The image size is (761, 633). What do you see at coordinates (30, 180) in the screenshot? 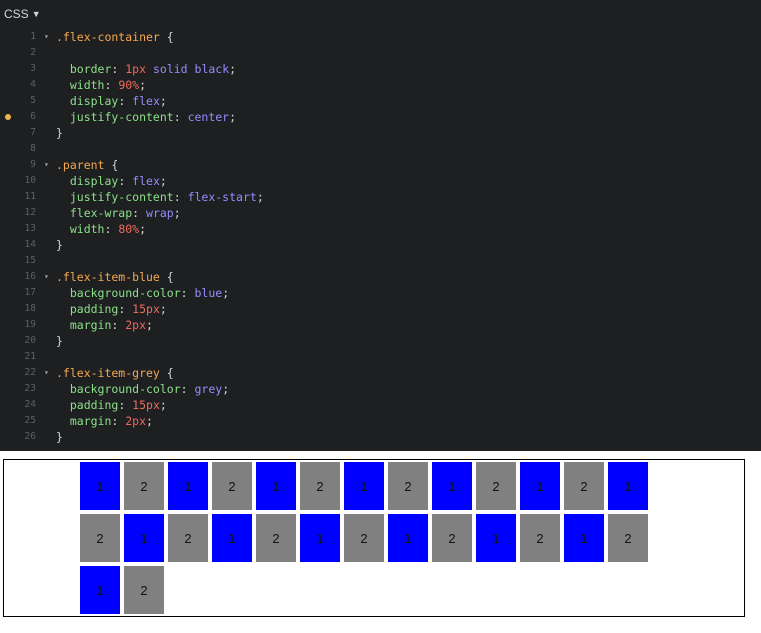
I see `line-number: 10` at bounding box center [30, 180].